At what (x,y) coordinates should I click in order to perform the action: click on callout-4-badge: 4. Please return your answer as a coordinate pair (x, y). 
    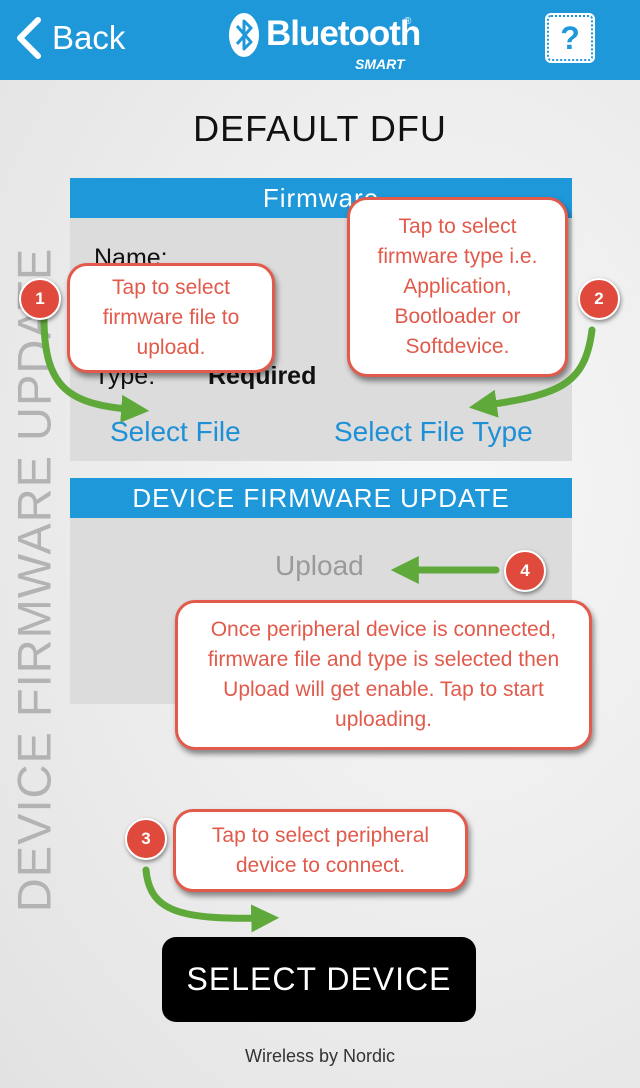
    Looking at the image, I should click on (525, 571).